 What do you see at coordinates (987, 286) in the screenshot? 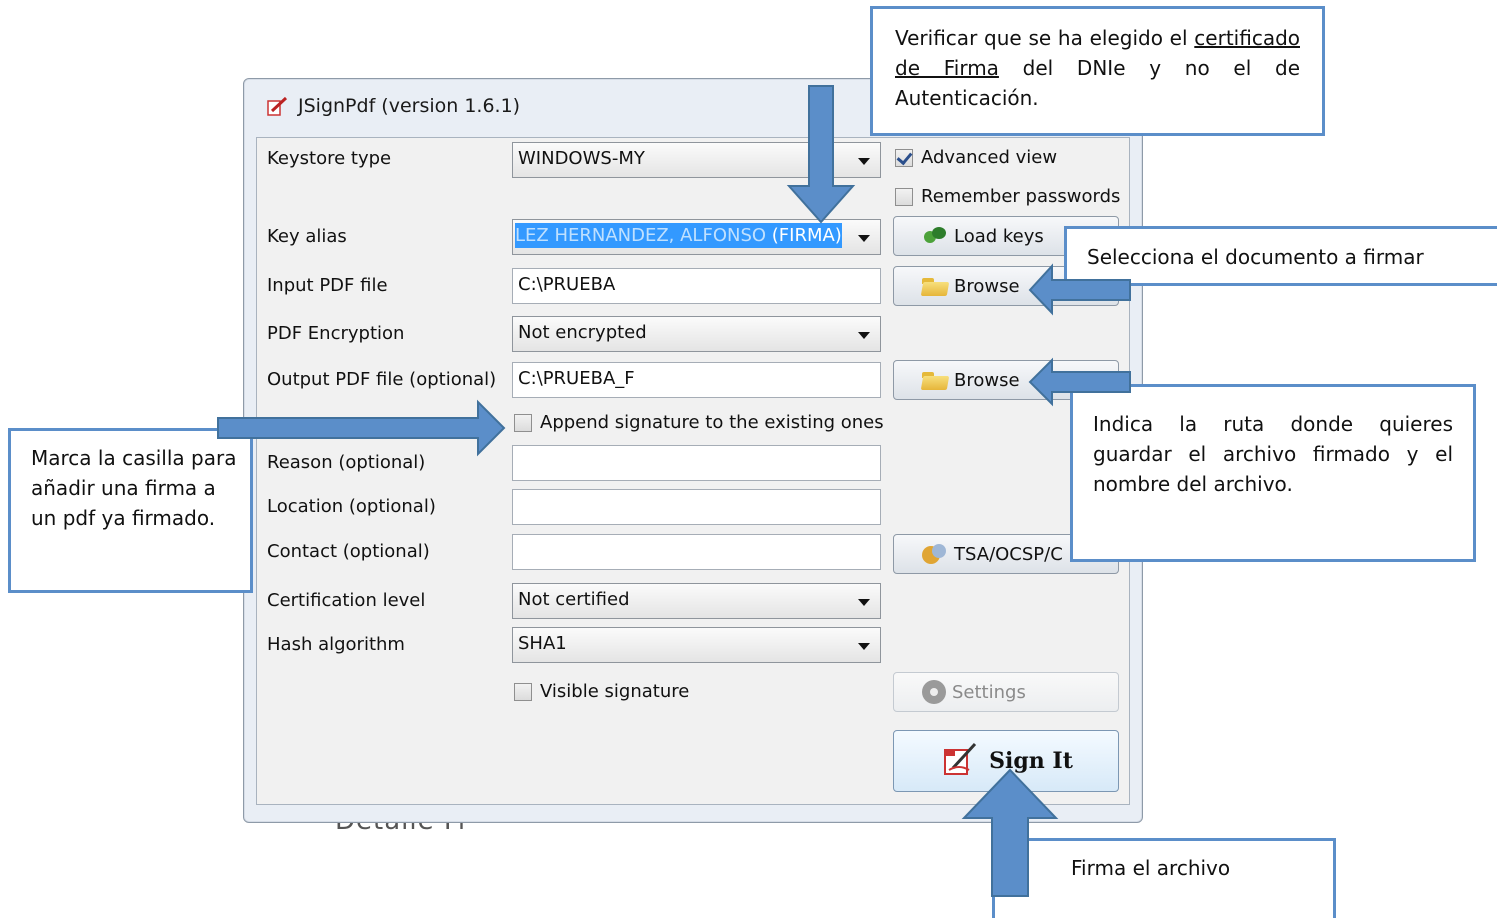
I see `input-browse-label: Browse` at bounding box center [987, 286].